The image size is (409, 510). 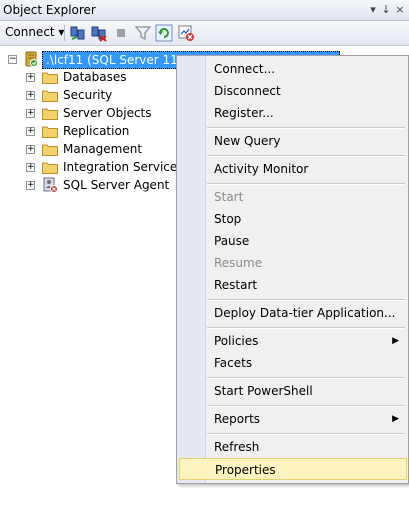 What do you see at coordinates (293, 197) in the screenshot?
I see `menu-item-start: Start` at bounding box center [293, 197].